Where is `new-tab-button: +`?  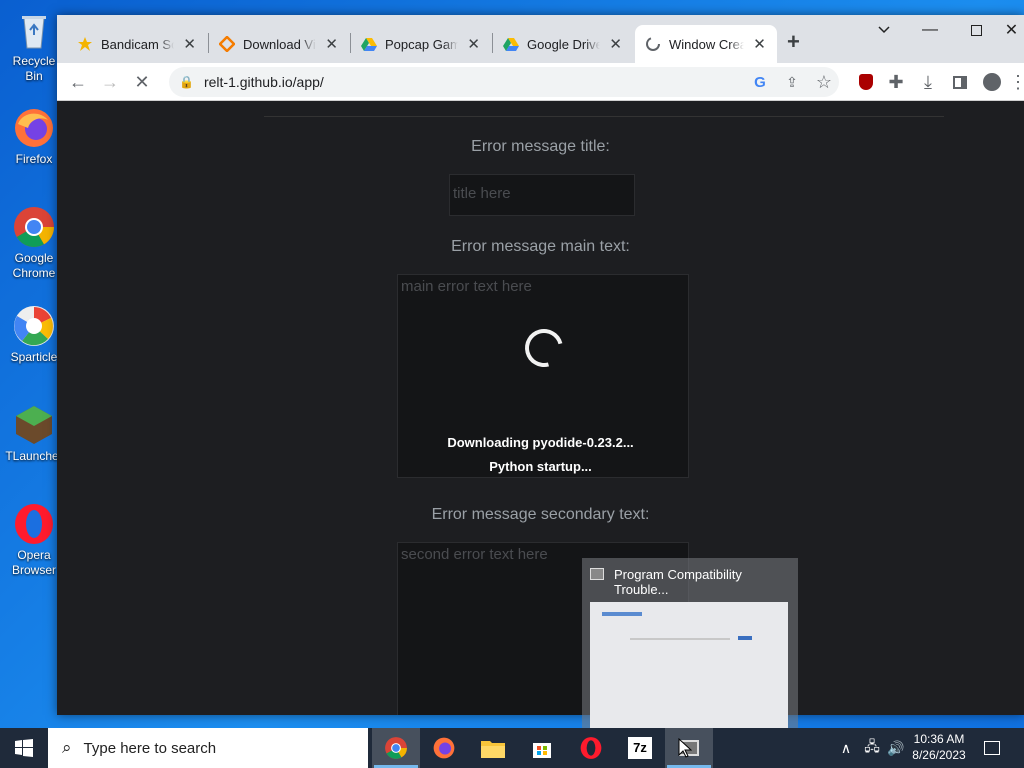 new-tab-button: + is located at coordinates (793, 42).